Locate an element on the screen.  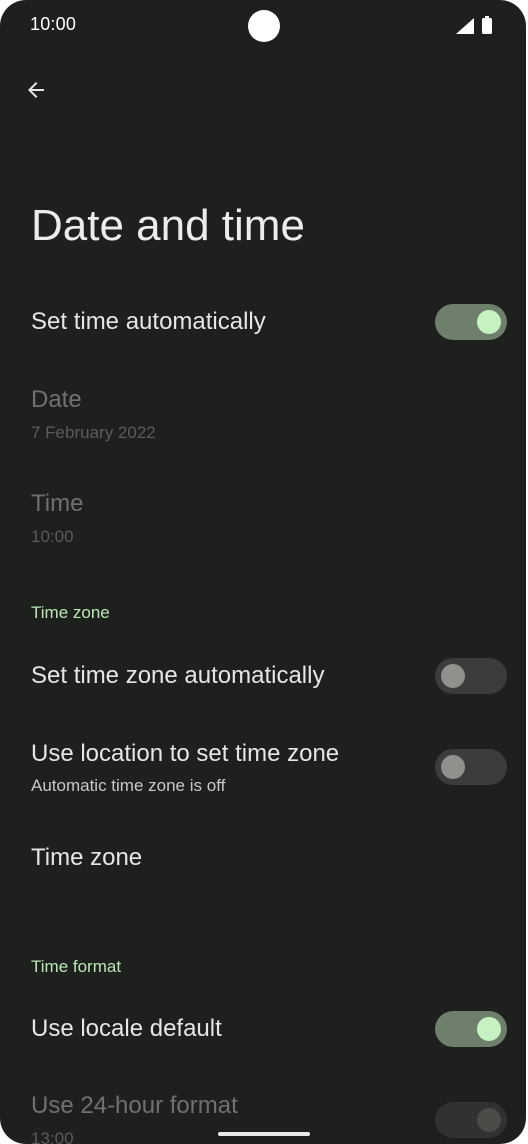
set-time-automatically-switch is located at coordinates (471, 322).